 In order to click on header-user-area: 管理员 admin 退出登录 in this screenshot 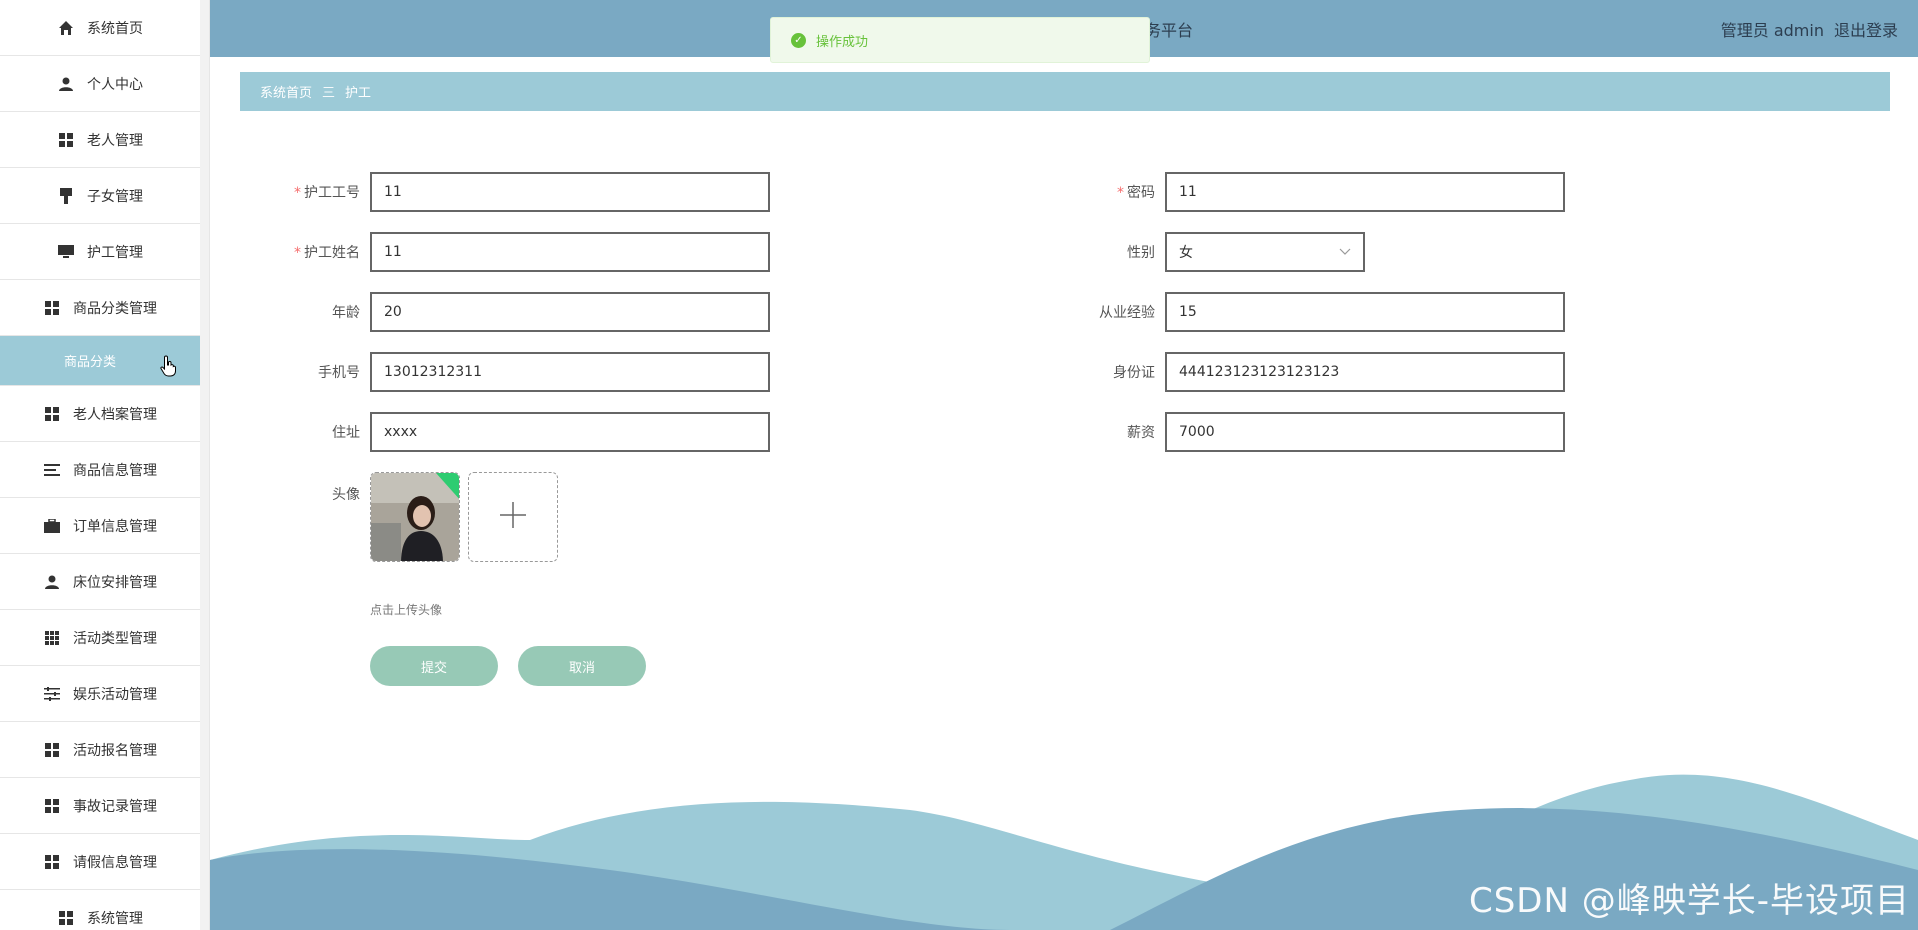, I will do `click(1809, 29)`.